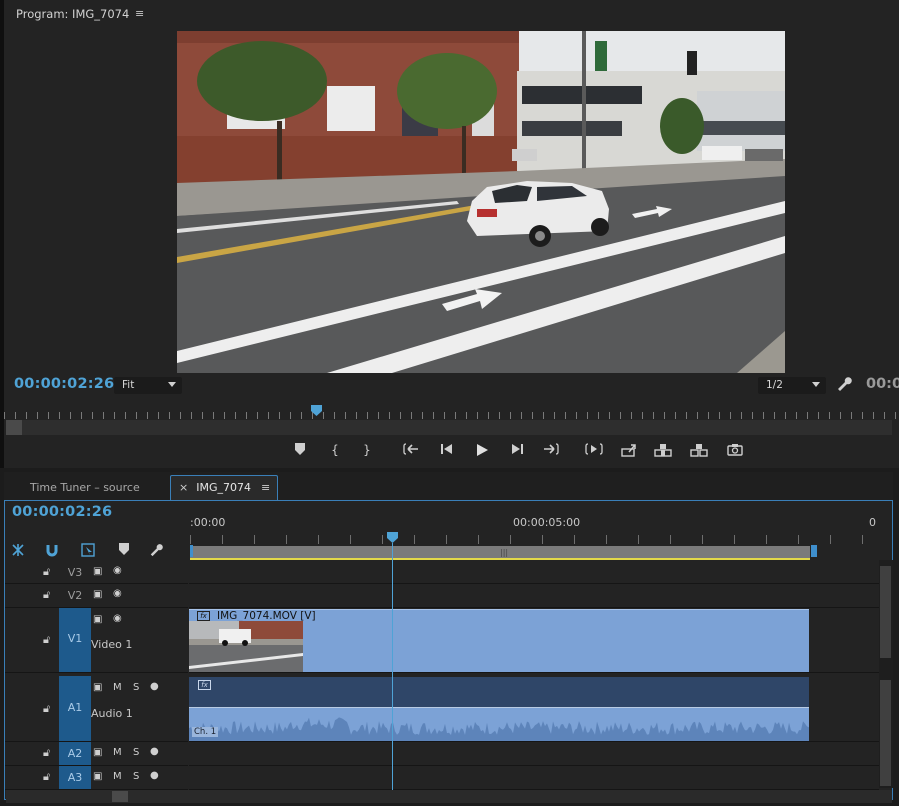  Describe the element at coordinates (872, 522) in the screenshot. I see `ruler-label-end: 0` at that location.